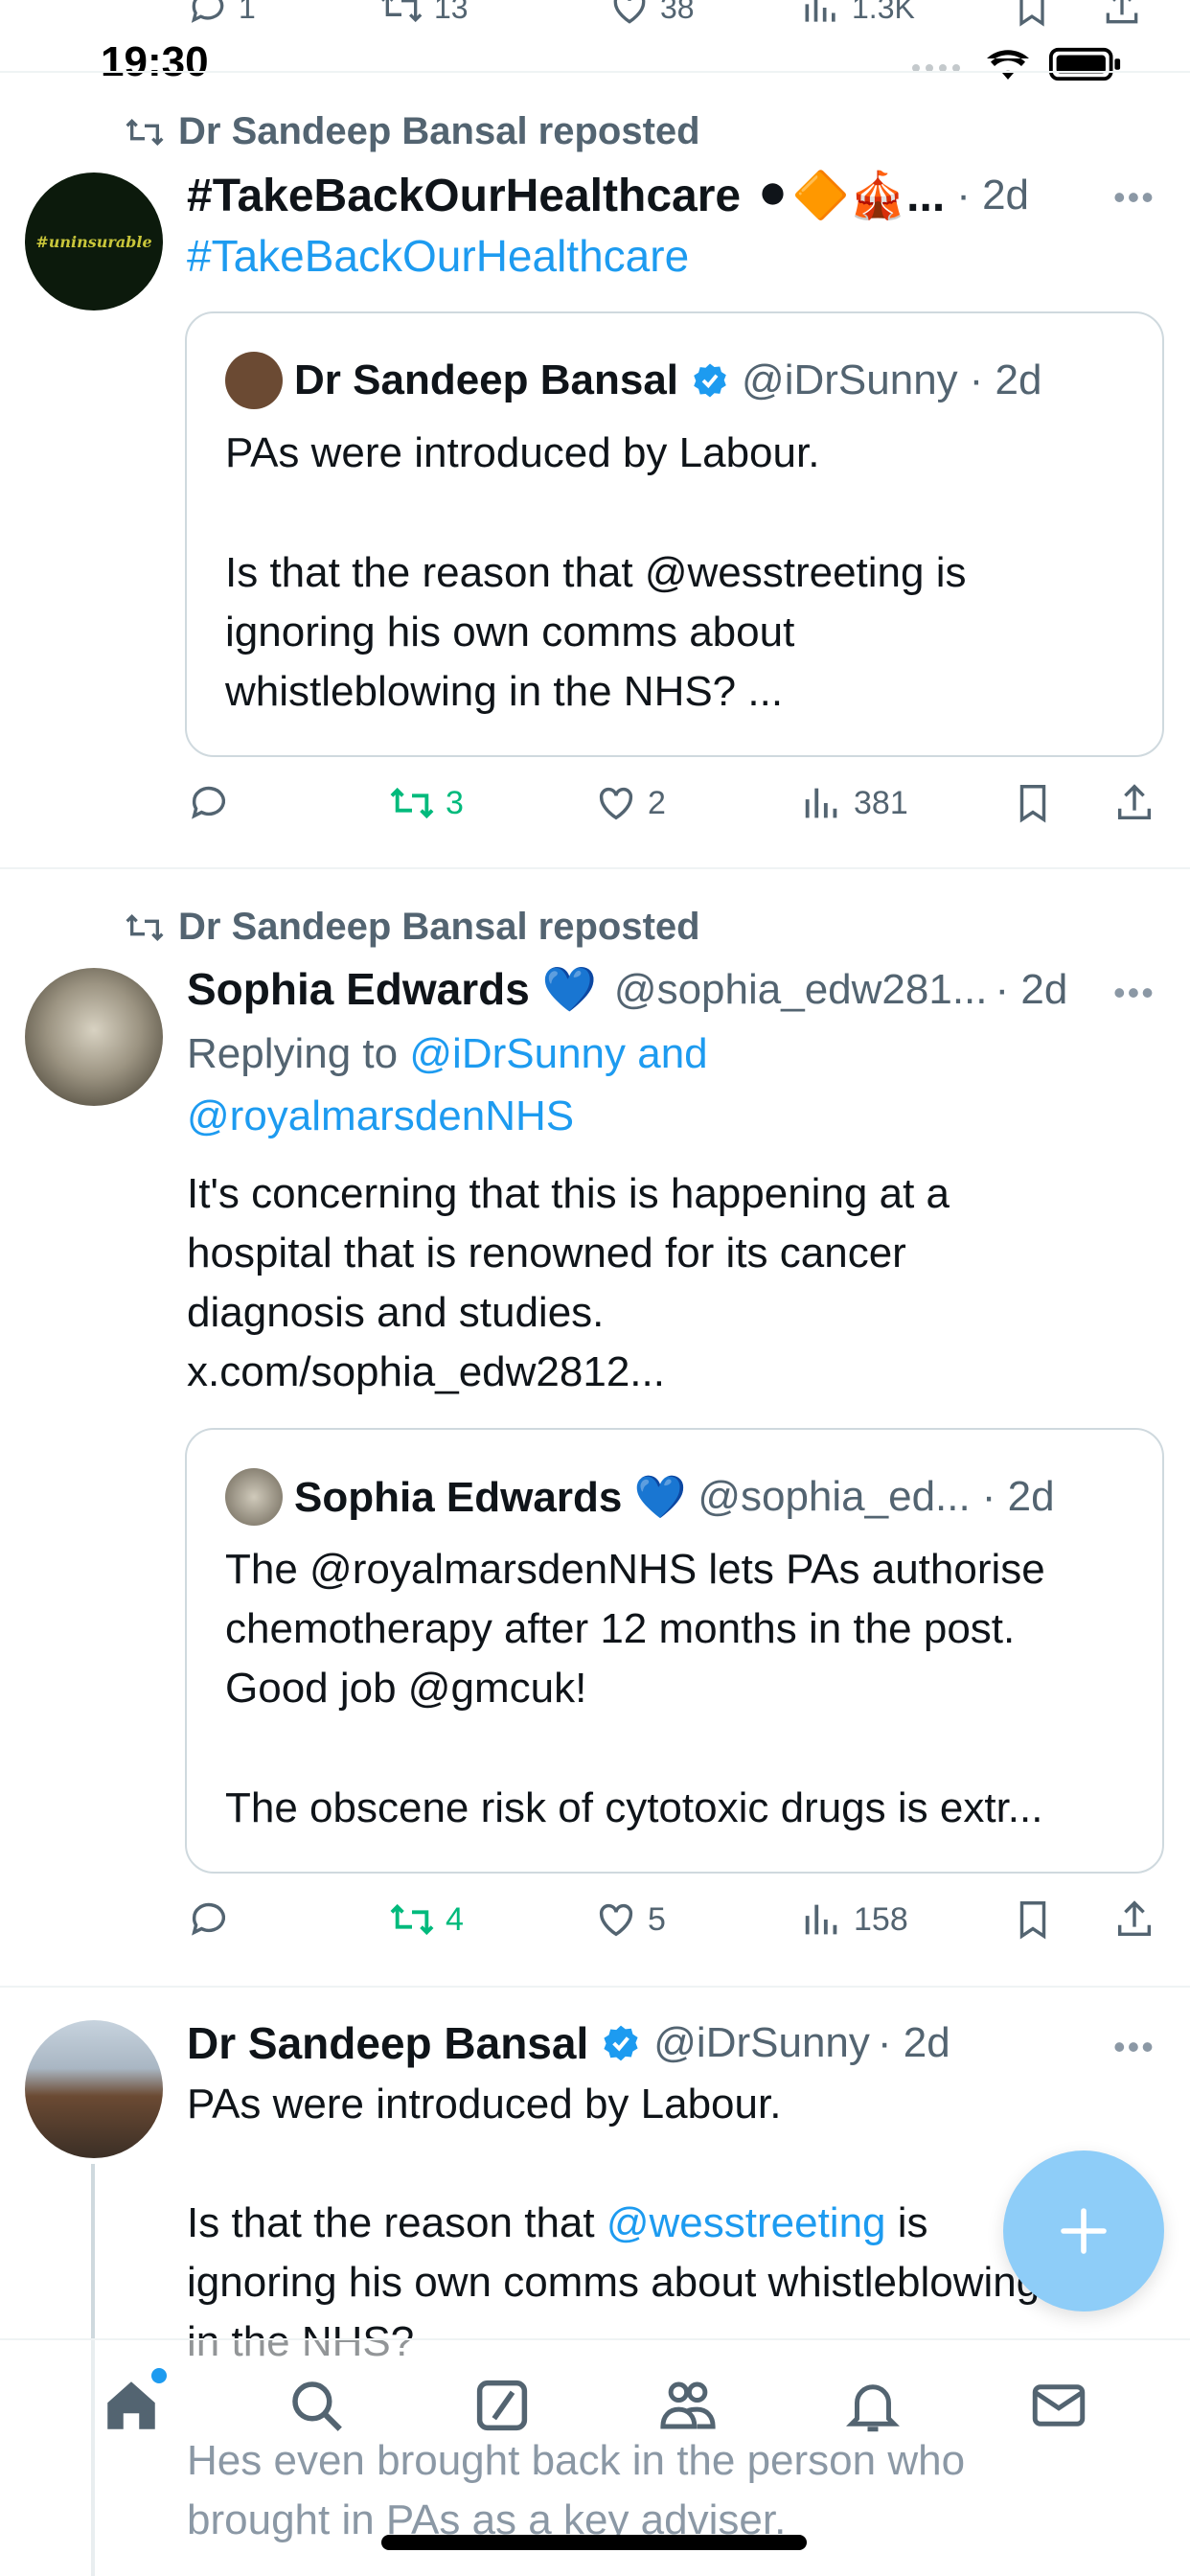 Image resolution: width=1190 pixels, height=2576 pixels. I want to click on repost-button: 4, so click(491, 1920).